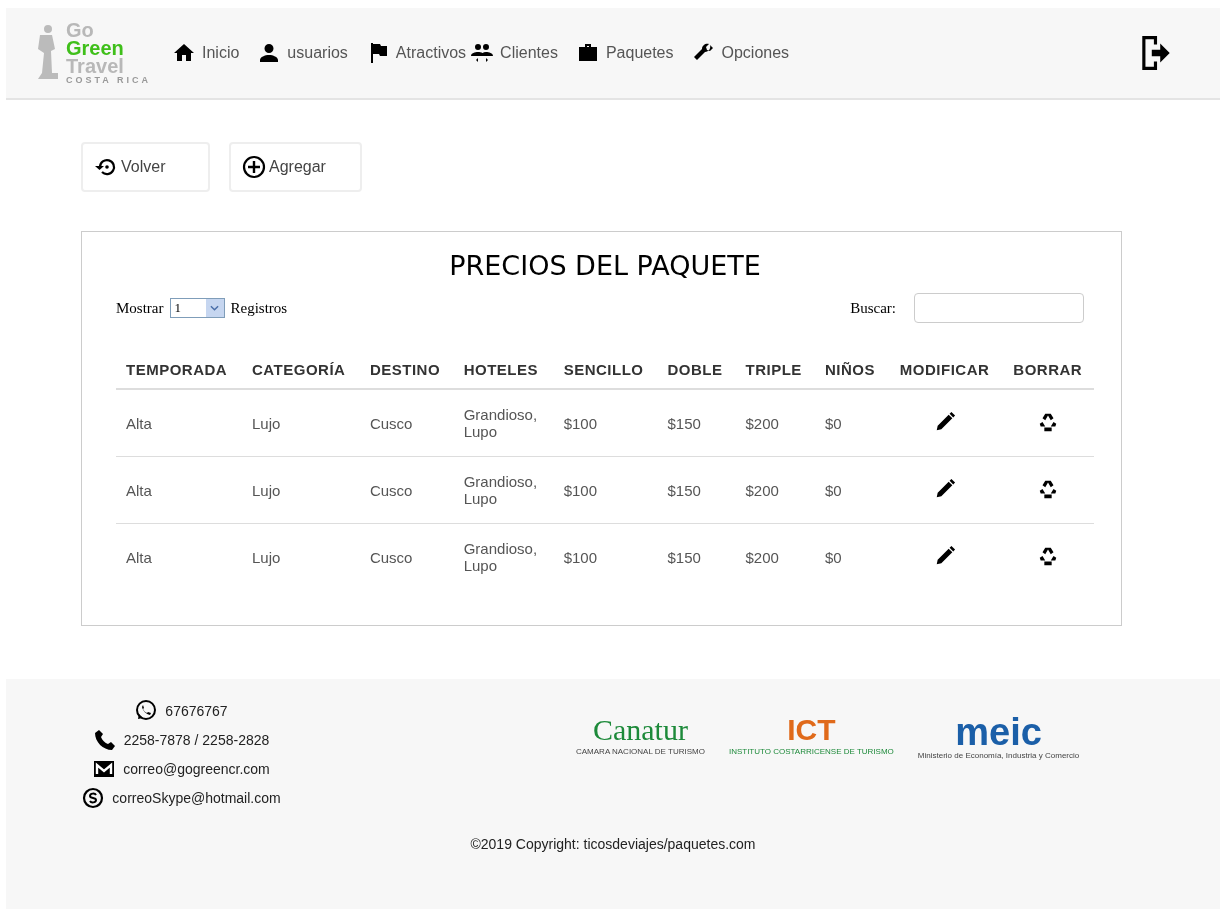 The image size is (1220, 909). What do you see at coordinates (503, 371) in the screenshot?
I see `column-header: HOTELES` at bounding box center [503, 371].